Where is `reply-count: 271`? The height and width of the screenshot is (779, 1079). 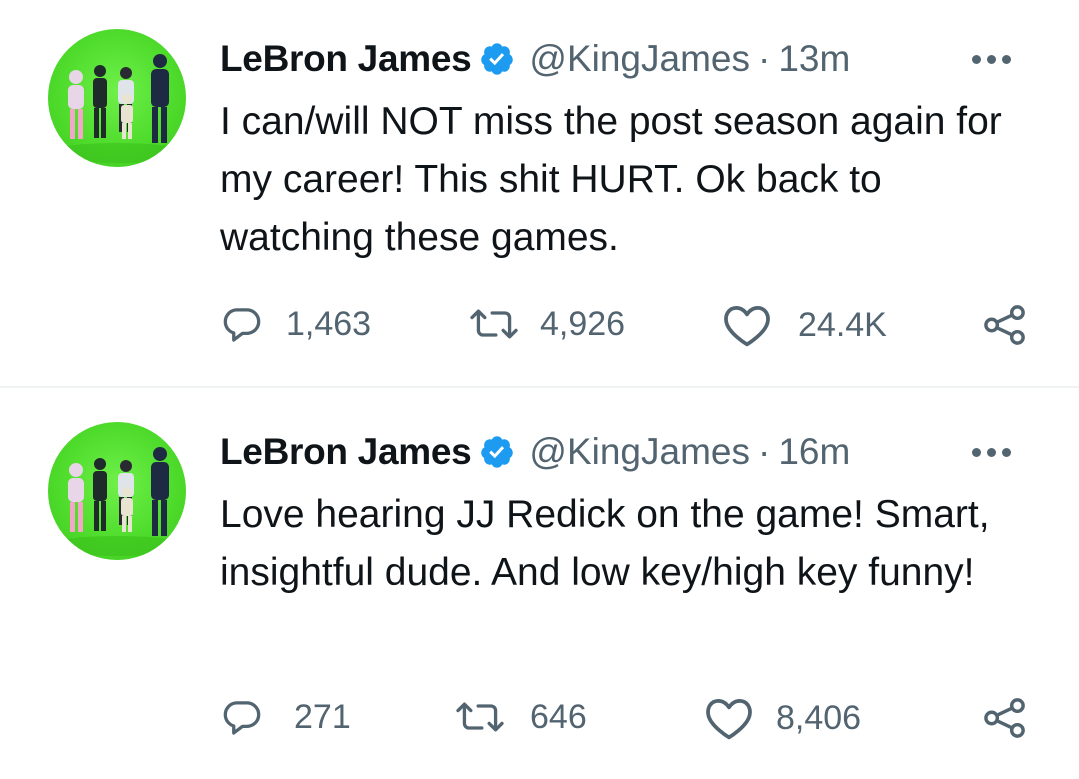 reply-count: 271 is located at coordinates (322, 716).